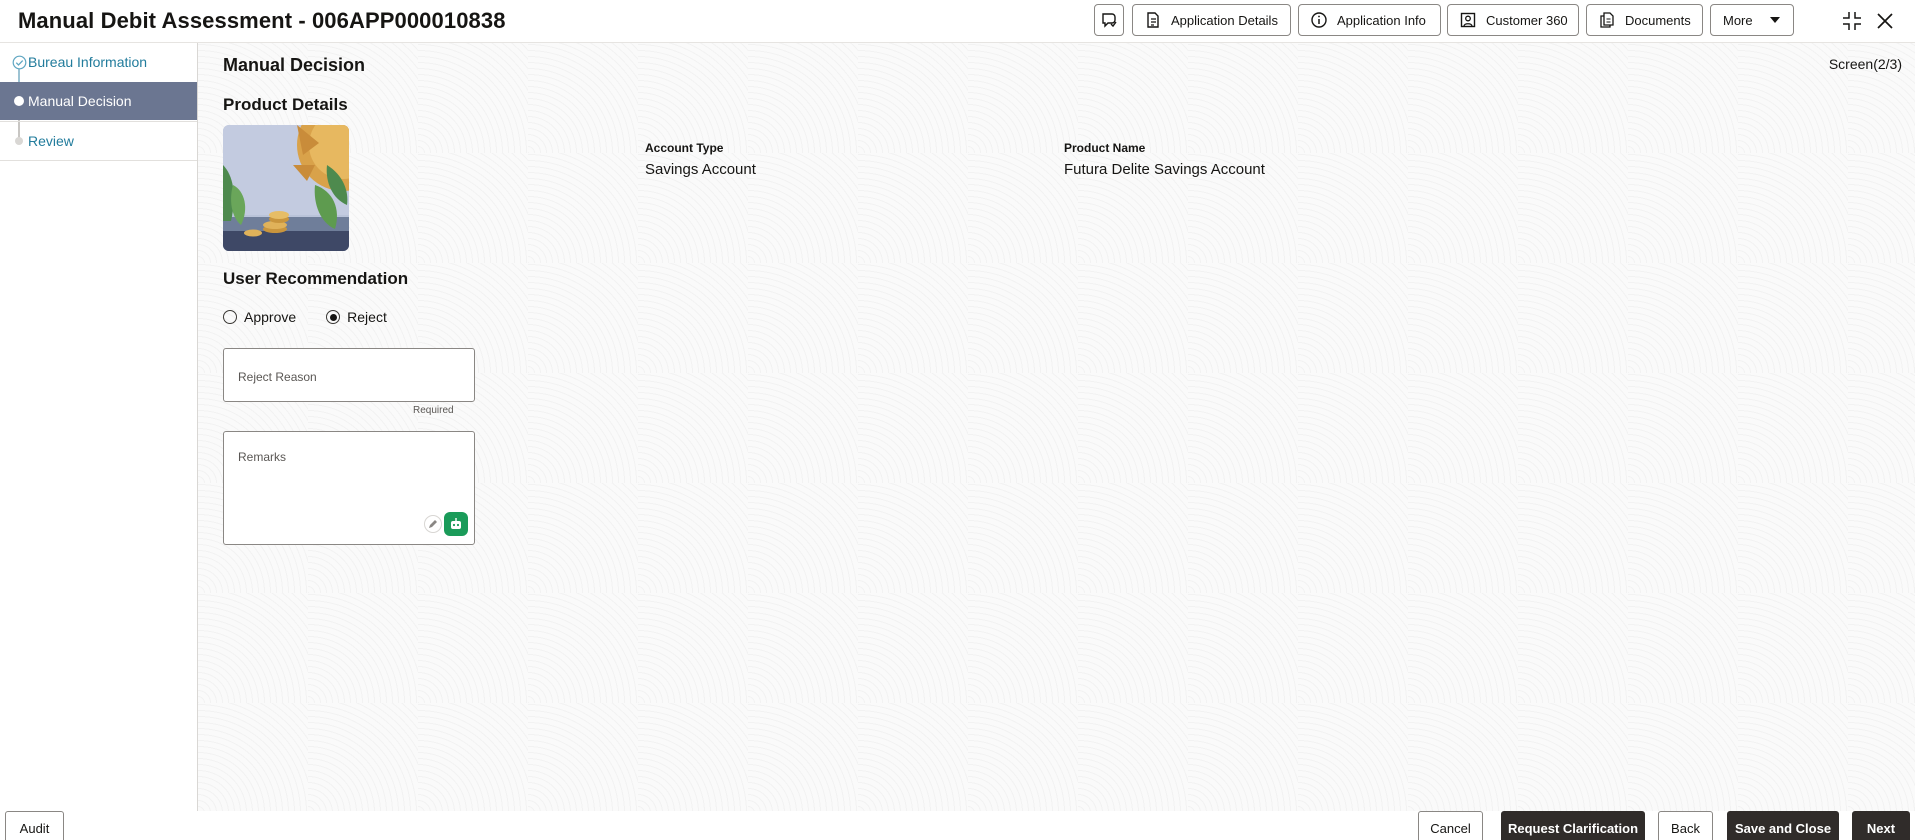  I want to click on minimize-icon, so click(1852, 21).